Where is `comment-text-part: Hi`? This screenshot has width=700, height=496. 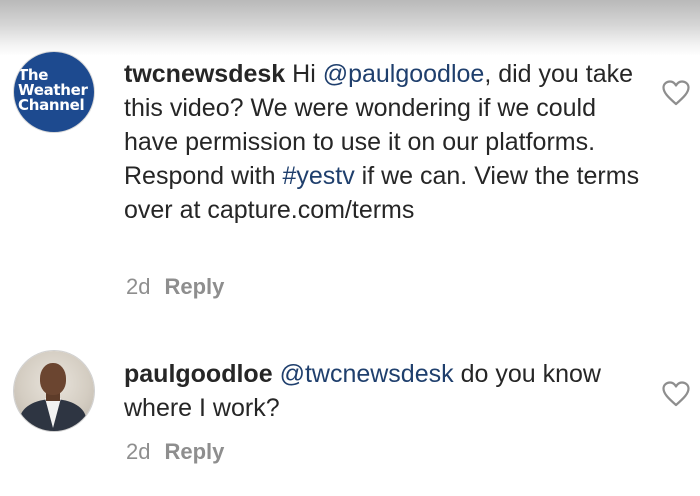 comment-text-part: Hi is located at coordinates (304, 74).